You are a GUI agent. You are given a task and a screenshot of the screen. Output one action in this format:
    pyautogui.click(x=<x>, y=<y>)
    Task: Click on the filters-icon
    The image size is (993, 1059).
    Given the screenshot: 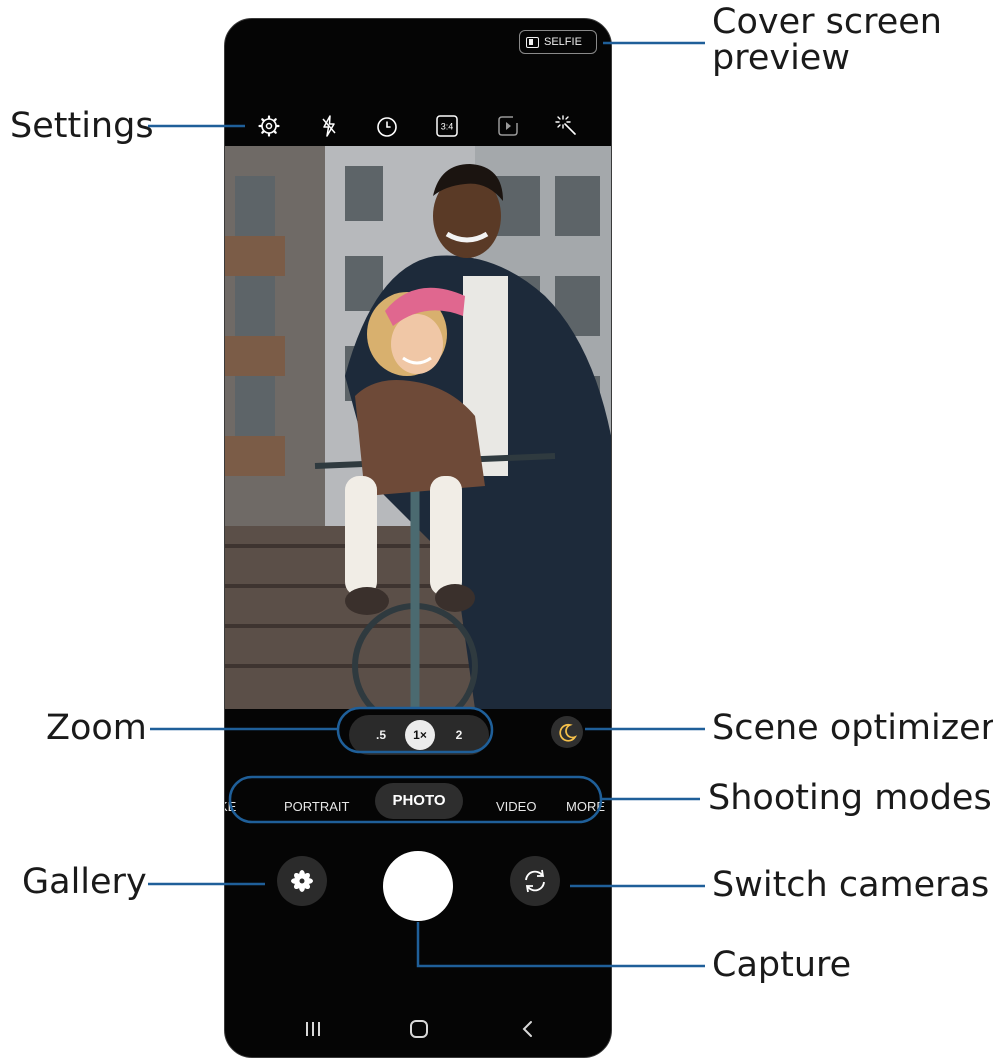 What is the action you would take?
    pyautogui.click(x=567, y=126)
    